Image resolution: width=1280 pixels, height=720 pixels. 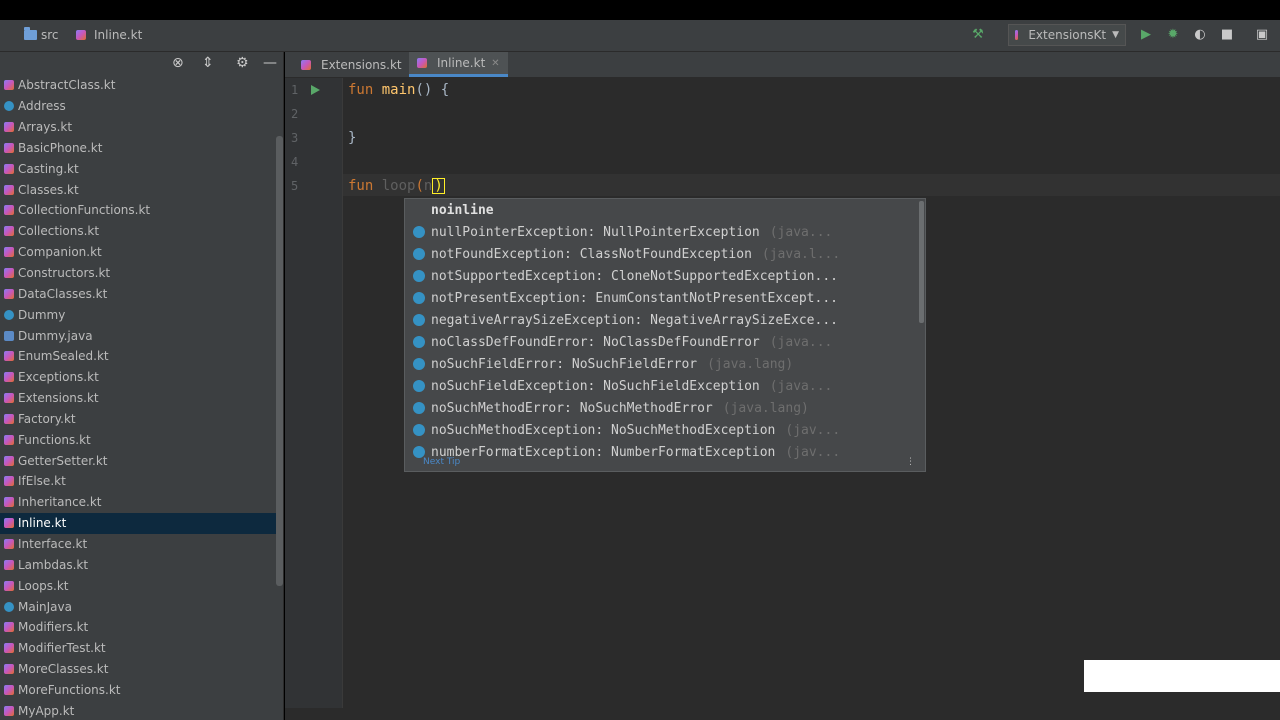 What do you see at coordinates (9, 314) in the screenshot?
I see `class-icon` at bounding box center [9, 314].